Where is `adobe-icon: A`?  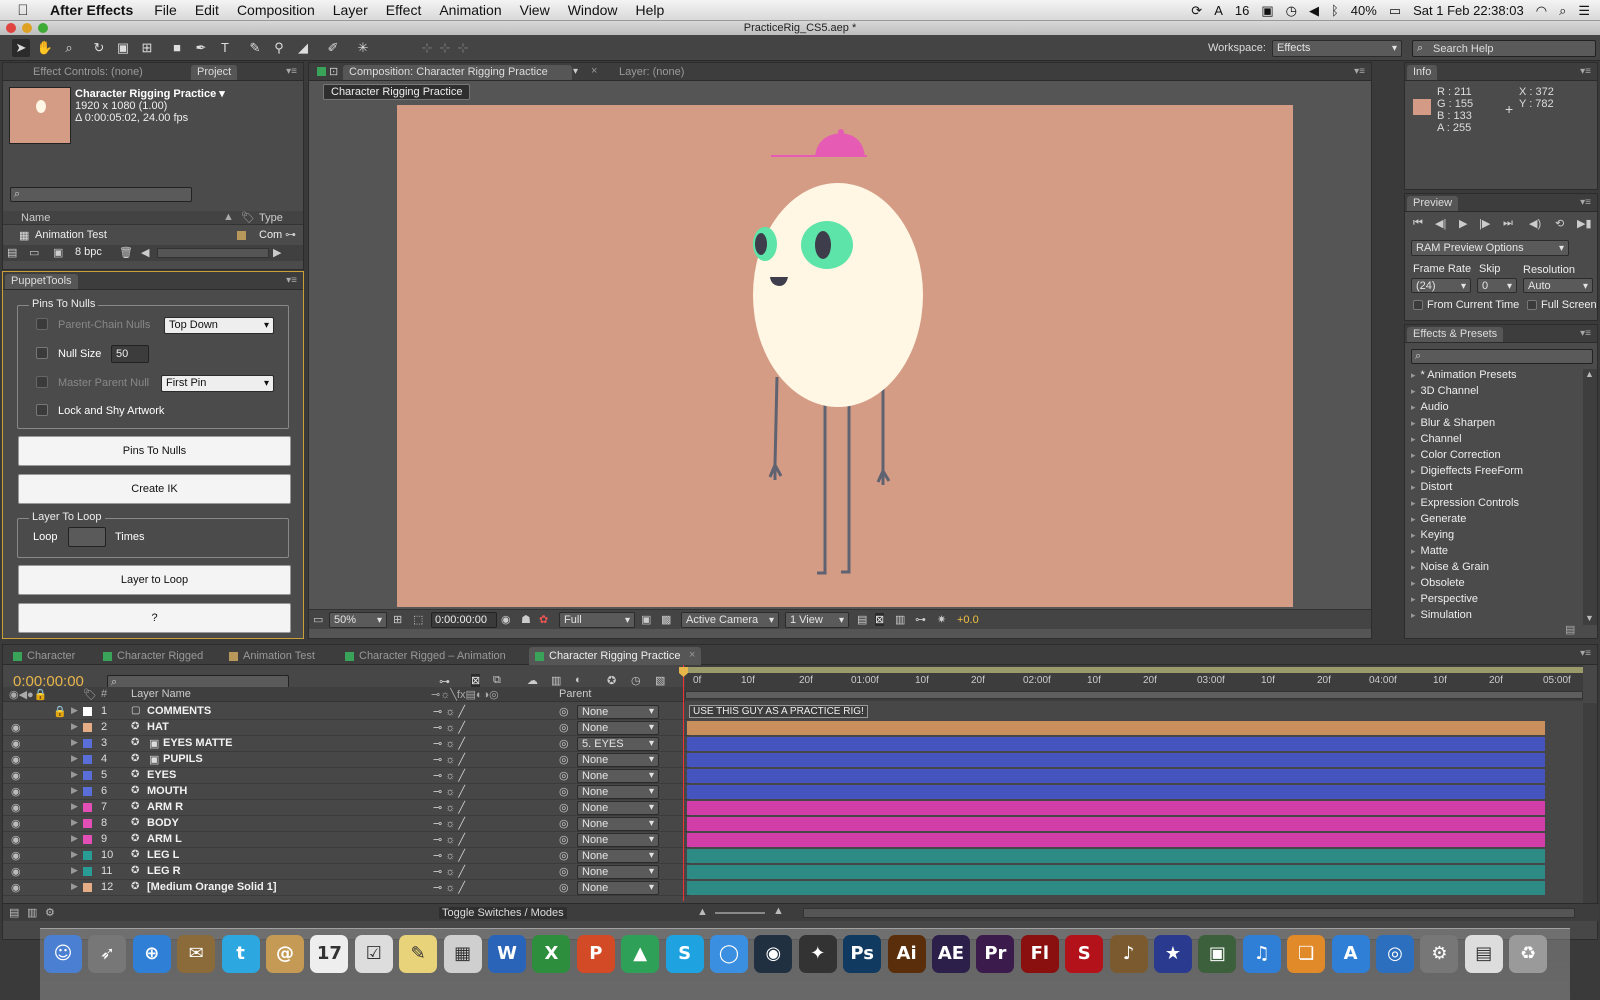 adobe-icon: A is located at coordinates (1218, 10).